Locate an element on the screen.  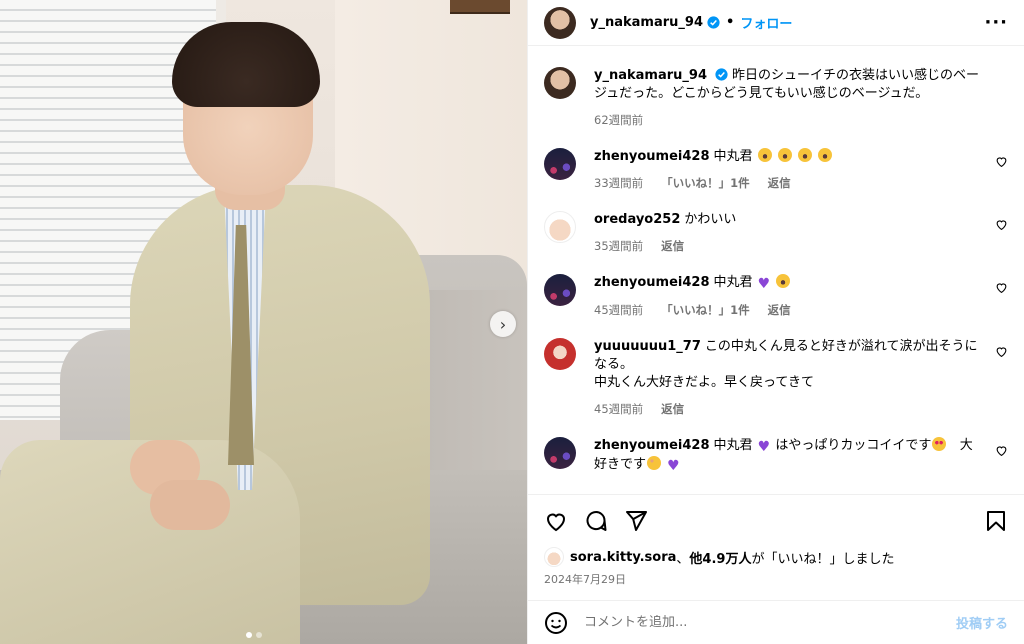
comment-text: かわいい is located at coordinates (710, 219).